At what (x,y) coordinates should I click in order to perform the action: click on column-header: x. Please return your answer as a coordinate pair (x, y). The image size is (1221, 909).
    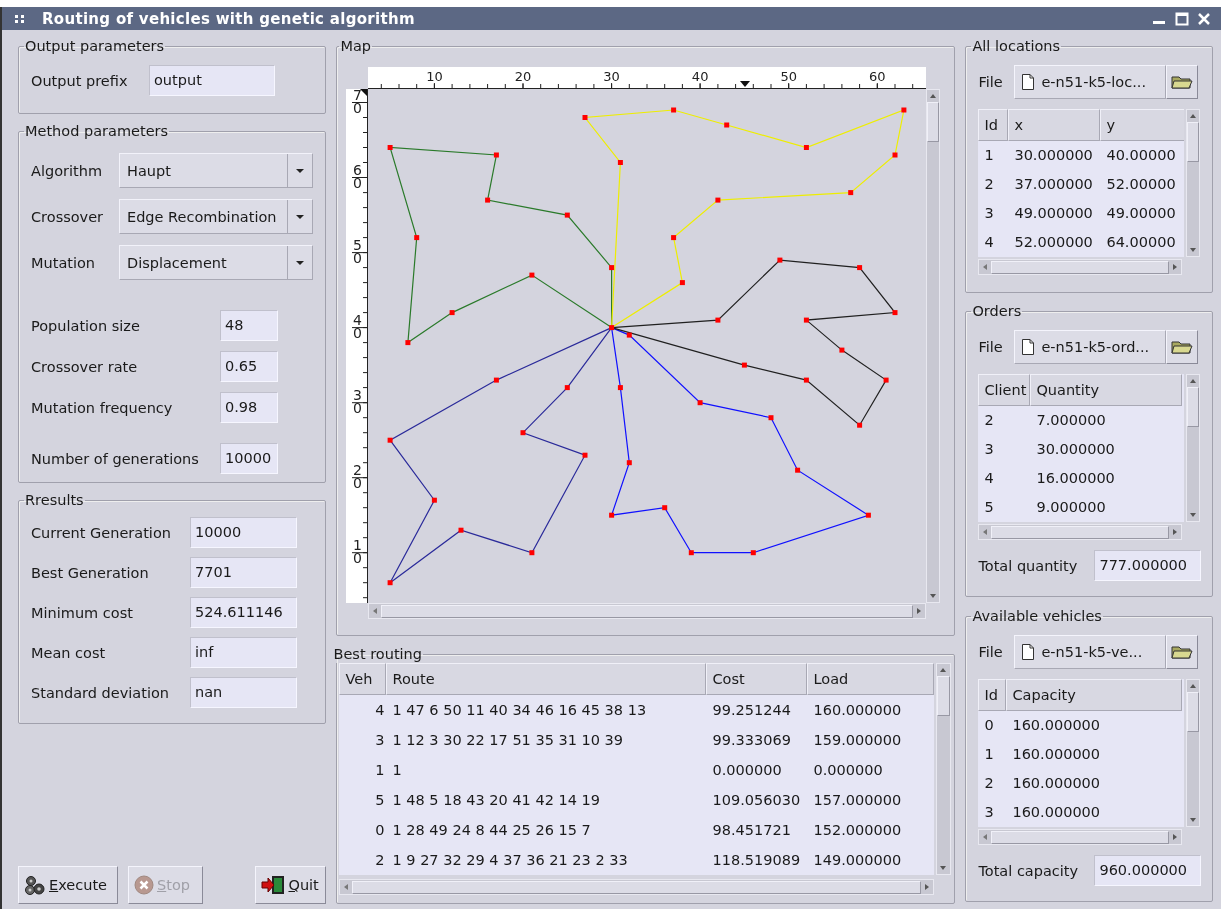
    Looking at the image, I should click on (1054, 125).